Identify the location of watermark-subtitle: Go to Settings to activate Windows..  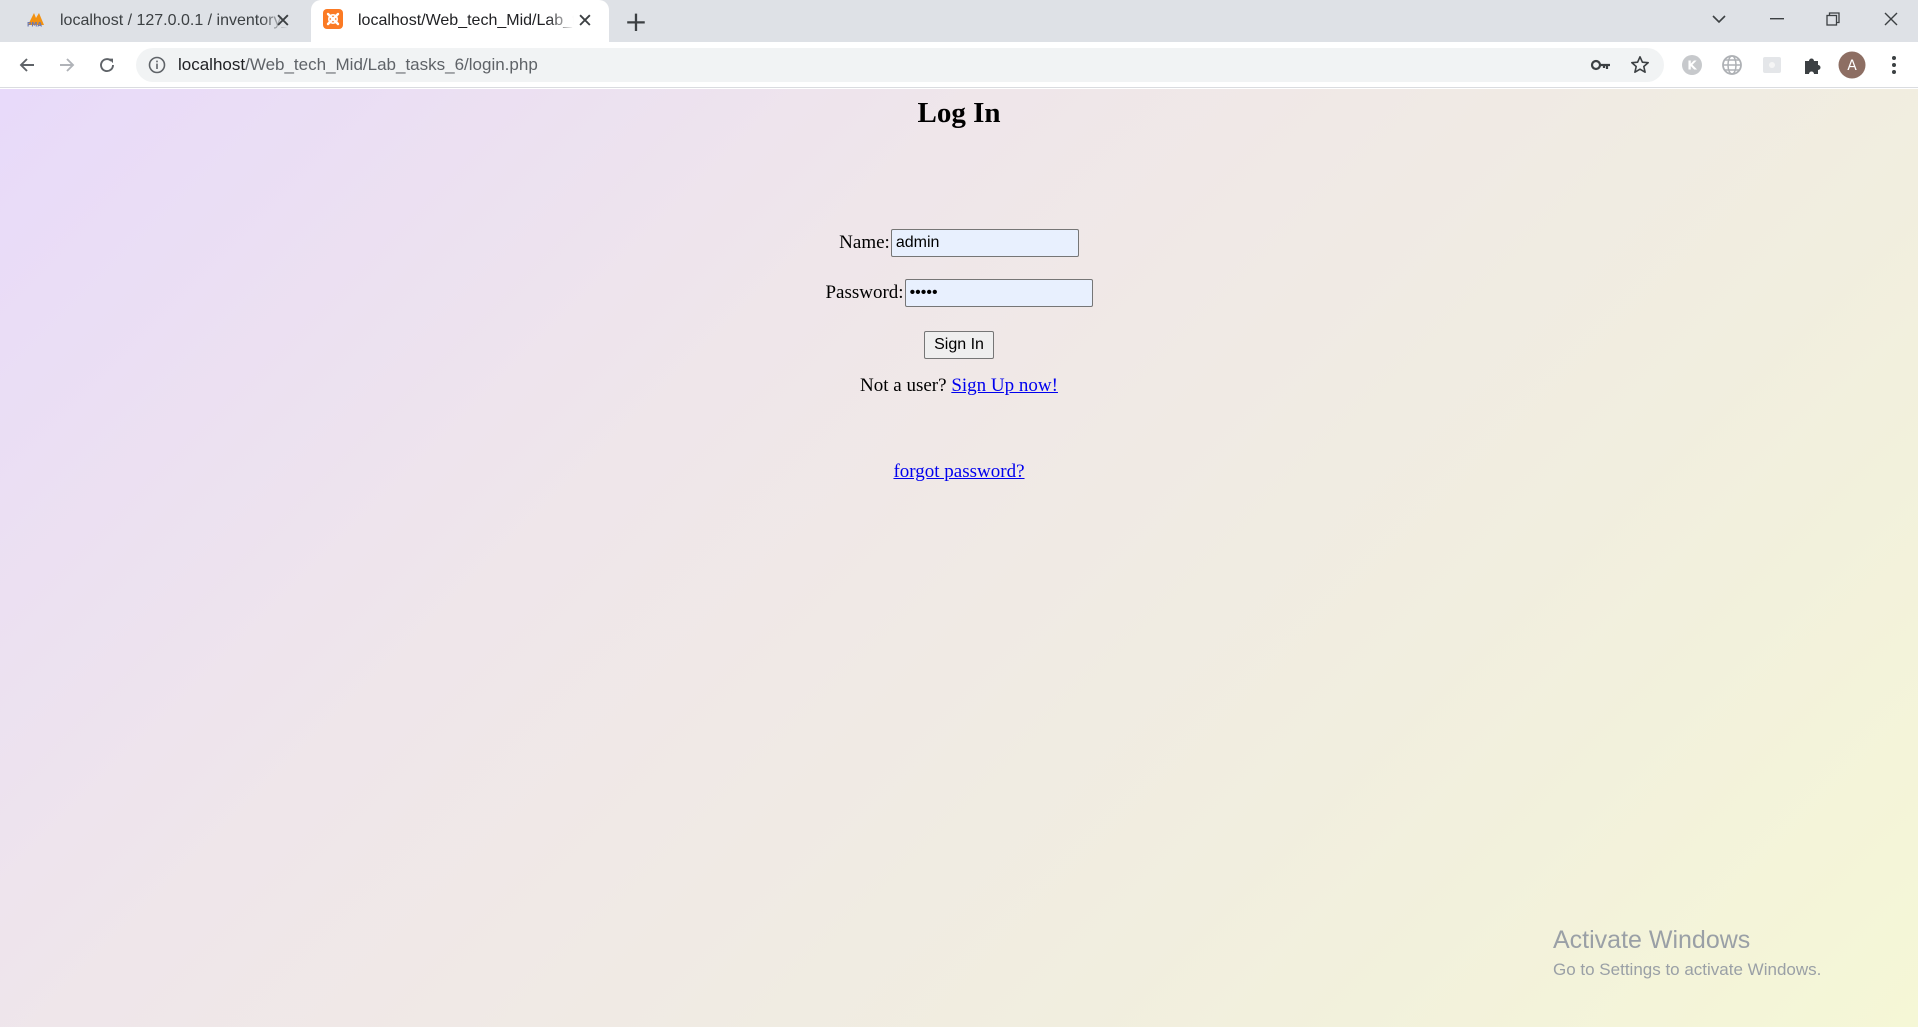
(1687, 969).